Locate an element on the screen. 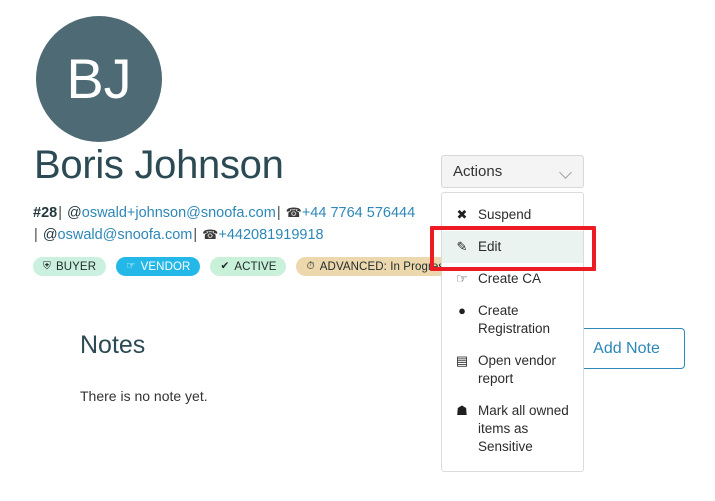 The image size is (715, 501). phone-primary-link: +44 7764 576444 is located at coordinates (358, 213).